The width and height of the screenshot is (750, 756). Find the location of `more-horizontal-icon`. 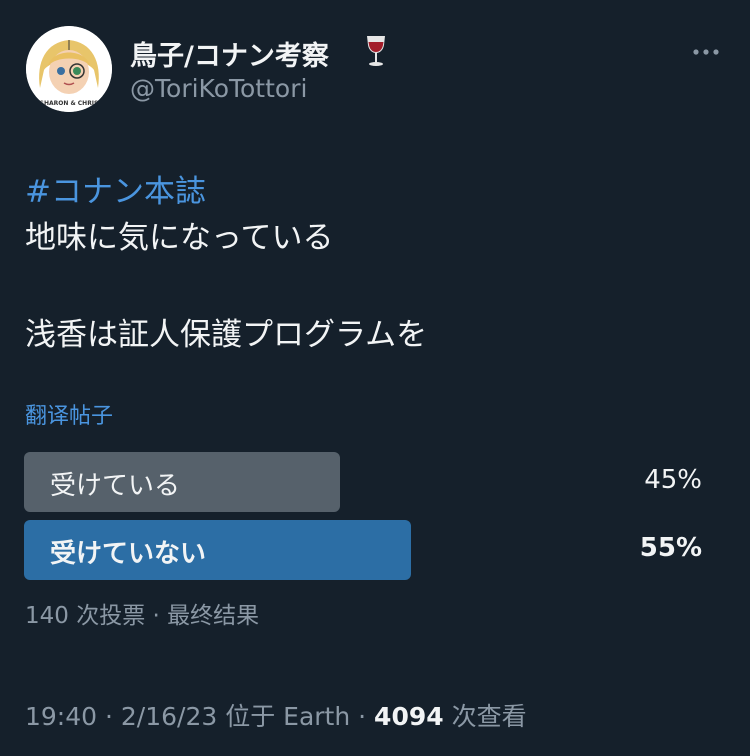

more-horizontal-icon is located at coordinates (706, 52).